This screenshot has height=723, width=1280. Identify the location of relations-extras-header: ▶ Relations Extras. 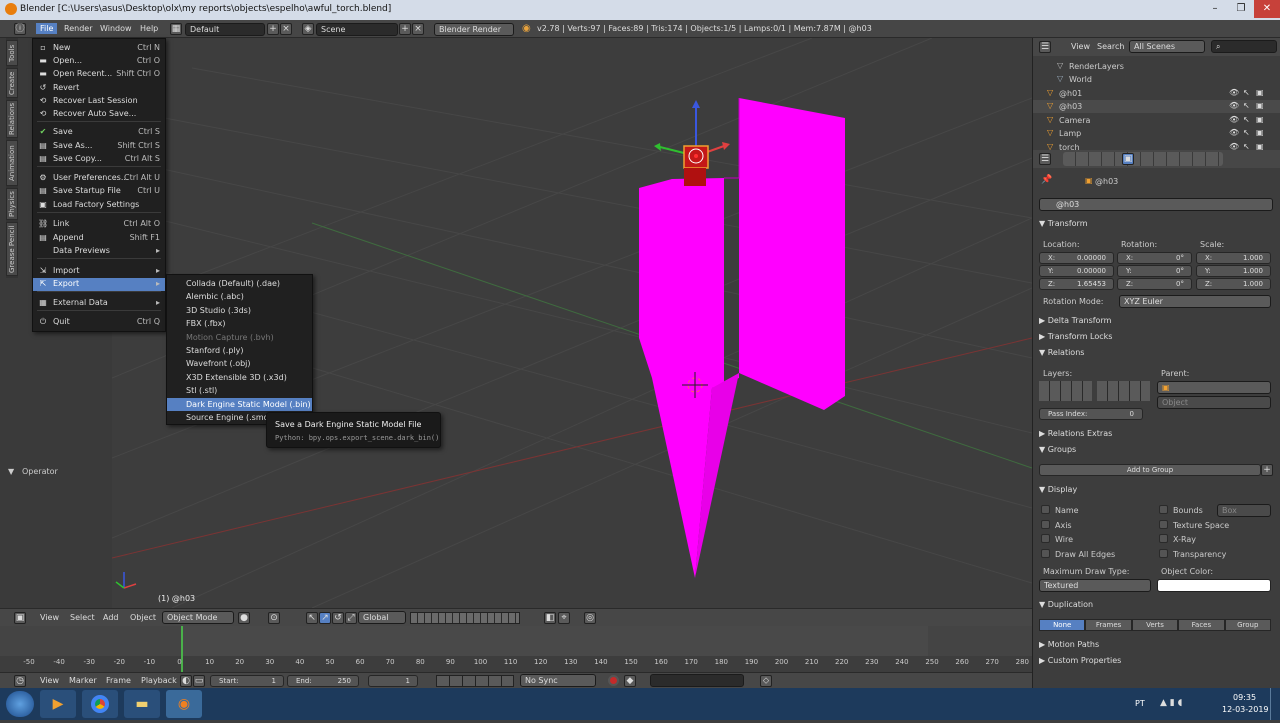
(1157, 434).